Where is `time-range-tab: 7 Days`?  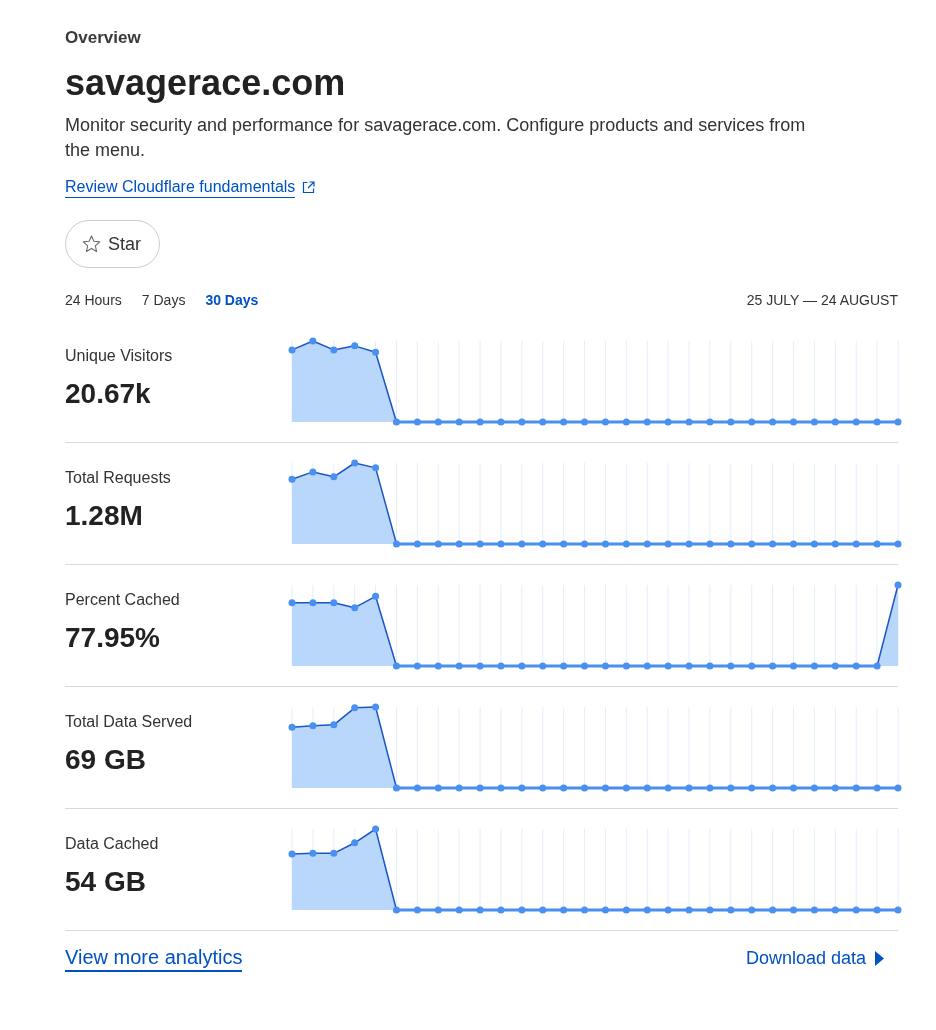 time-range-tab: 7 Days is located at coordinates (163, 300).